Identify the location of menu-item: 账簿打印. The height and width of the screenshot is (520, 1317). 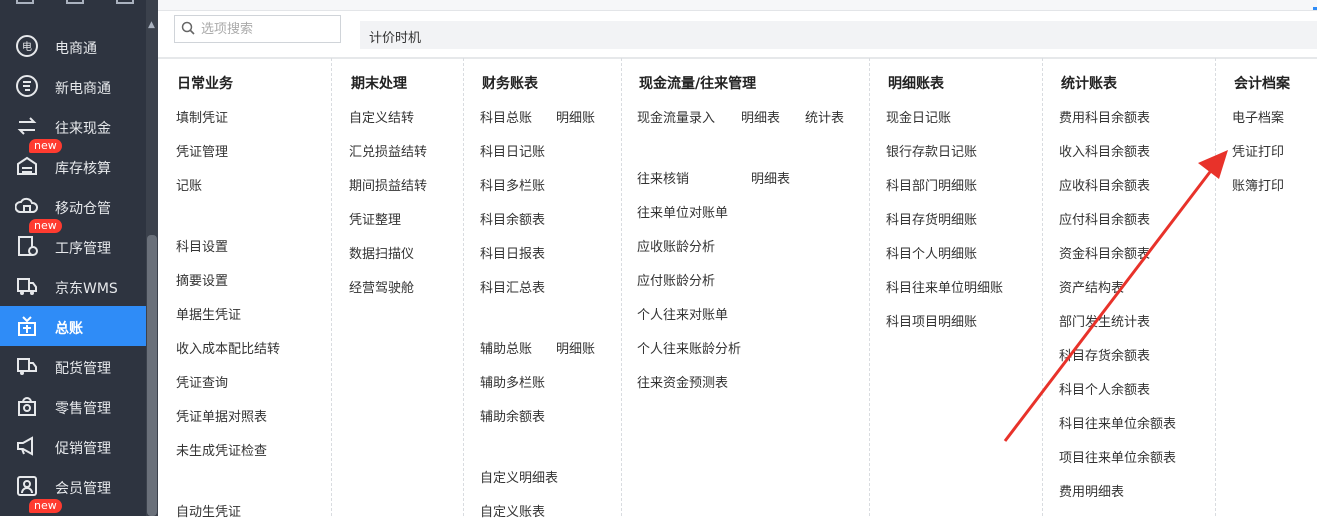
(1258, 184).